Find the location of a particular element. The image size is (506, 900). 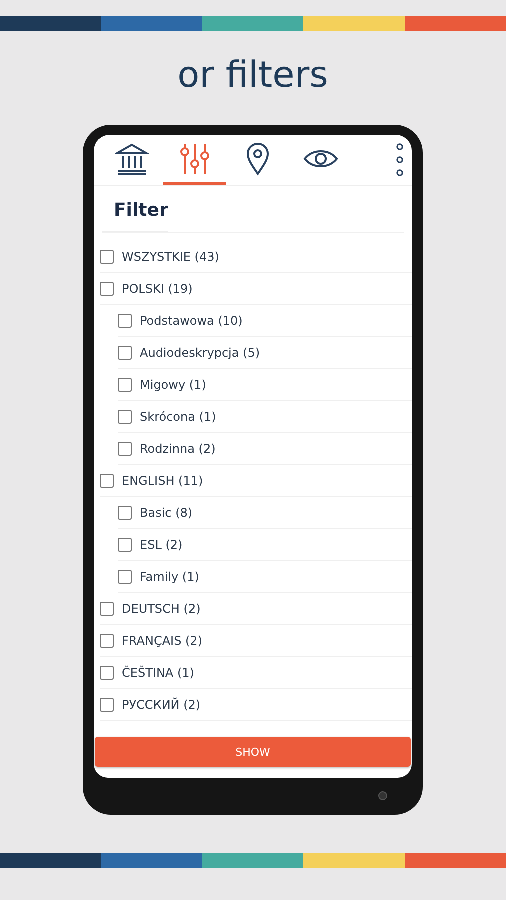

filter-label: РУССКИЙ (2) is located at coordinates (161, 705).